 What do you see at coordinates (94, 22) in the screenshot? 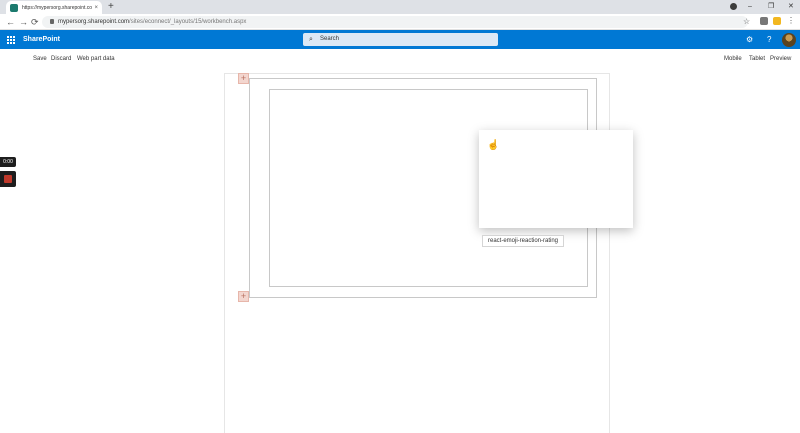
I see `url-host: mypersorg.sharepoint.com` at bounding box center [94, 22].